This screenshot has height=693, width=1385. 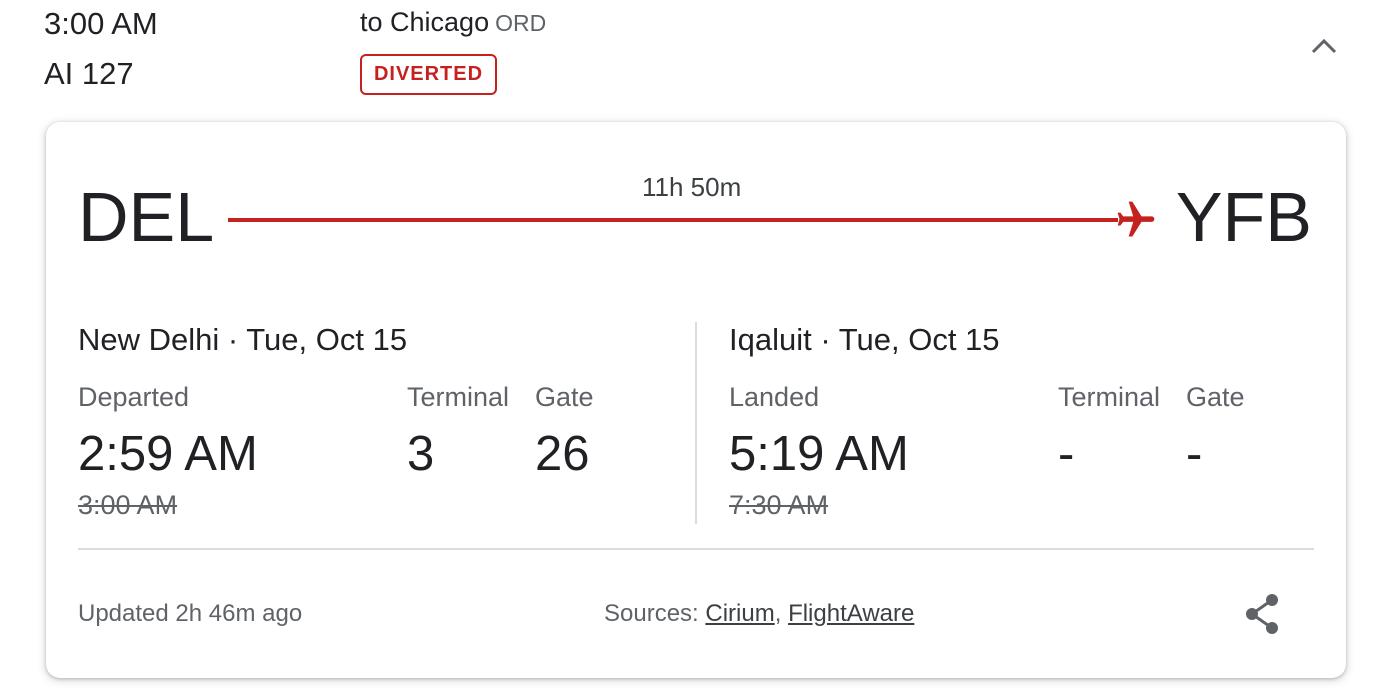 I want to click on sources: Sources: Cirium, FlightAware, so click(x=759, y=614).